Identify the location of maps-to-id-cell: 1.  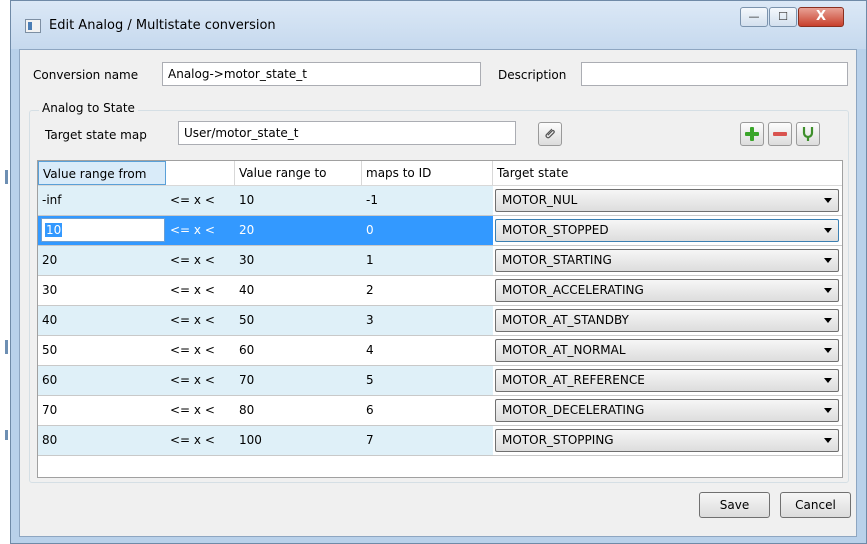
(427, 260).